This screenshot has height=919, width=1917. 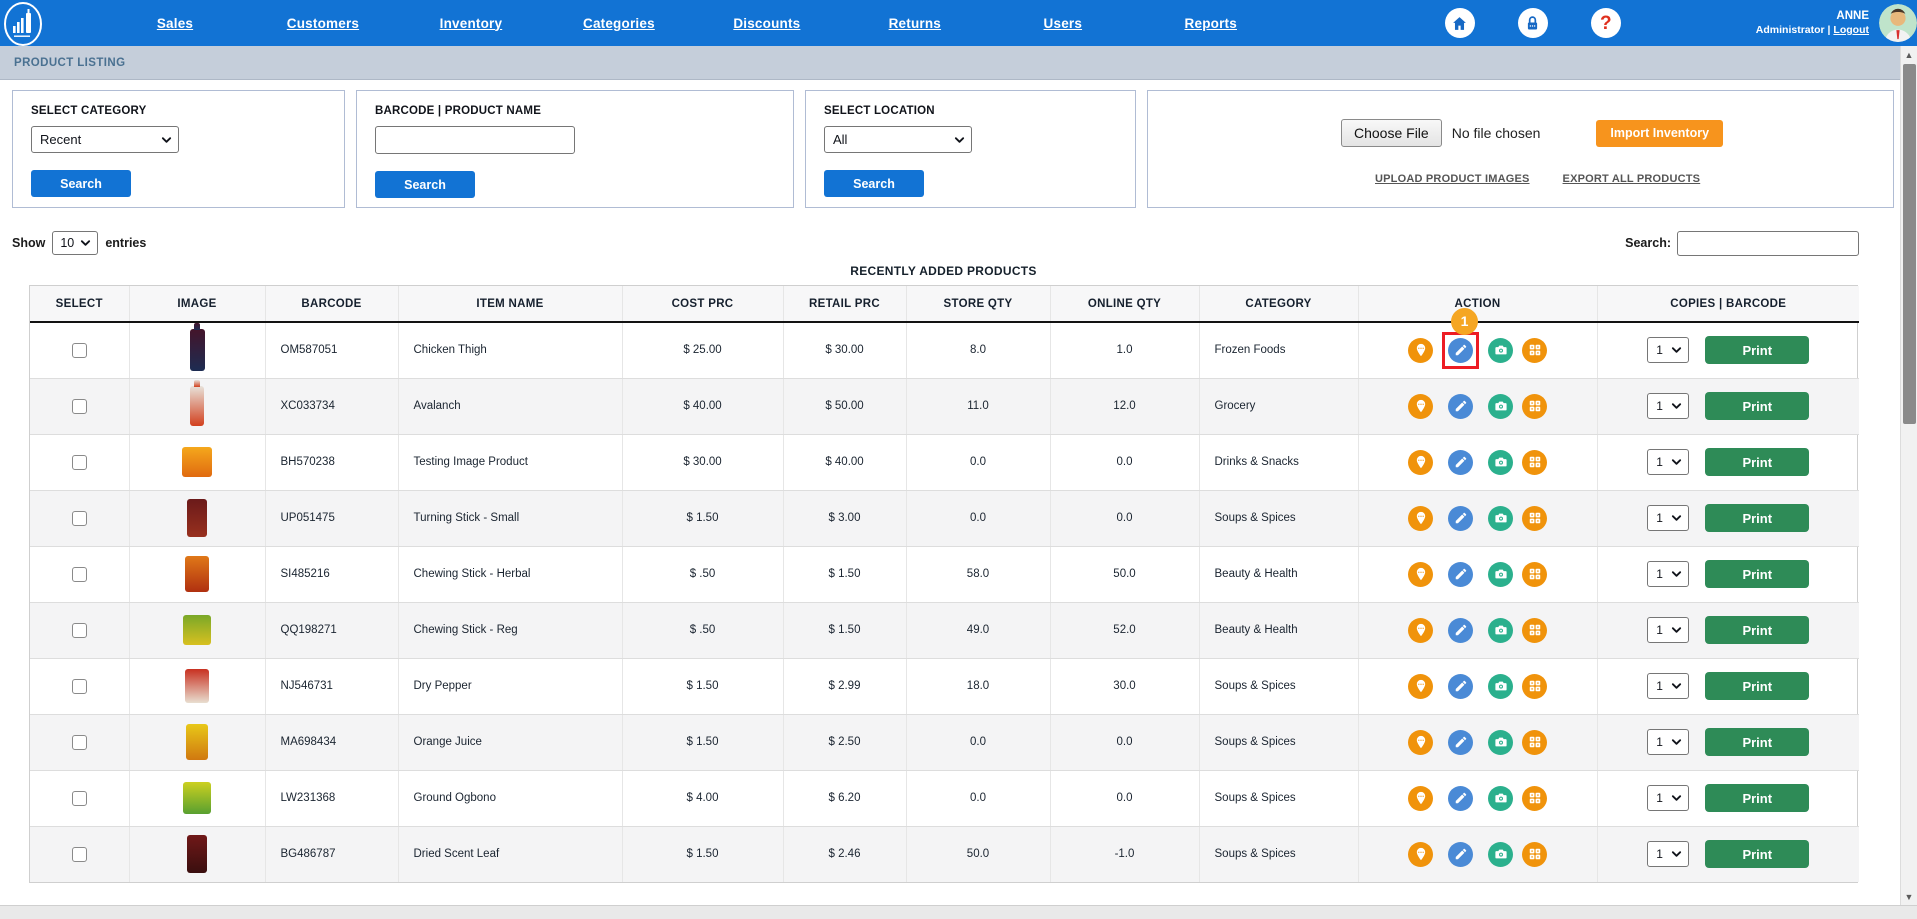 What do you see at coordinates (874, 183) in the screenshot?
I see `location-search-button: Search` at bounding box center [874, 183].